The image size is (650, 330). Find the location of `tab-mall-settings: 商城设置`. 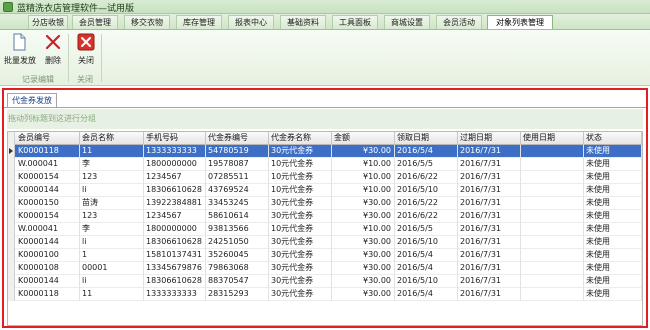

tab-mall-settings: 商城设置 is located at coordinates (407, 22).